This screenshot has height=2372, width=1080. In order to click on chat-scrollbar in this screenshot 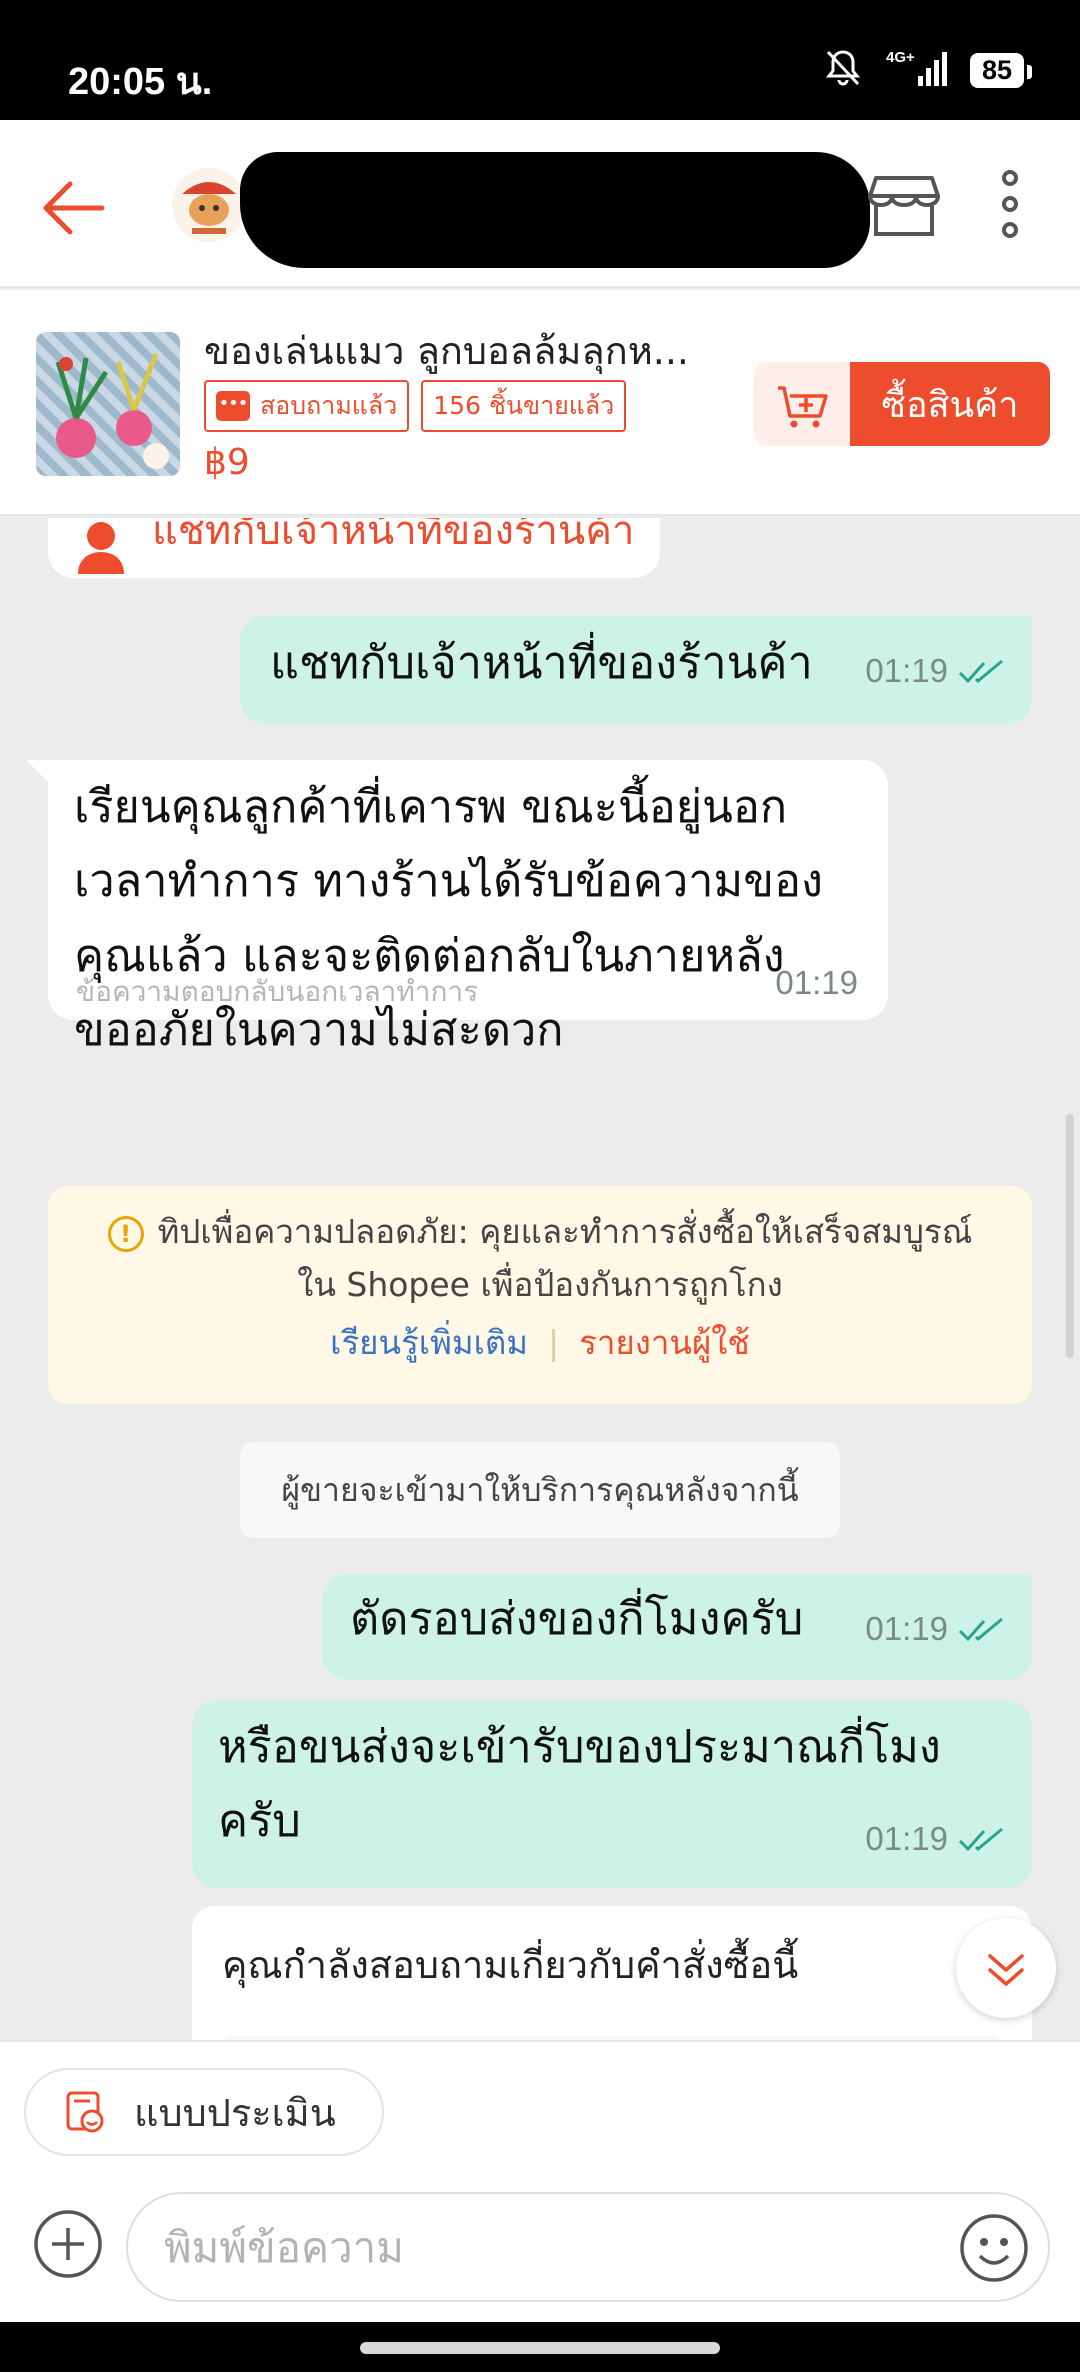, I will do `click(1070, 1236)`.